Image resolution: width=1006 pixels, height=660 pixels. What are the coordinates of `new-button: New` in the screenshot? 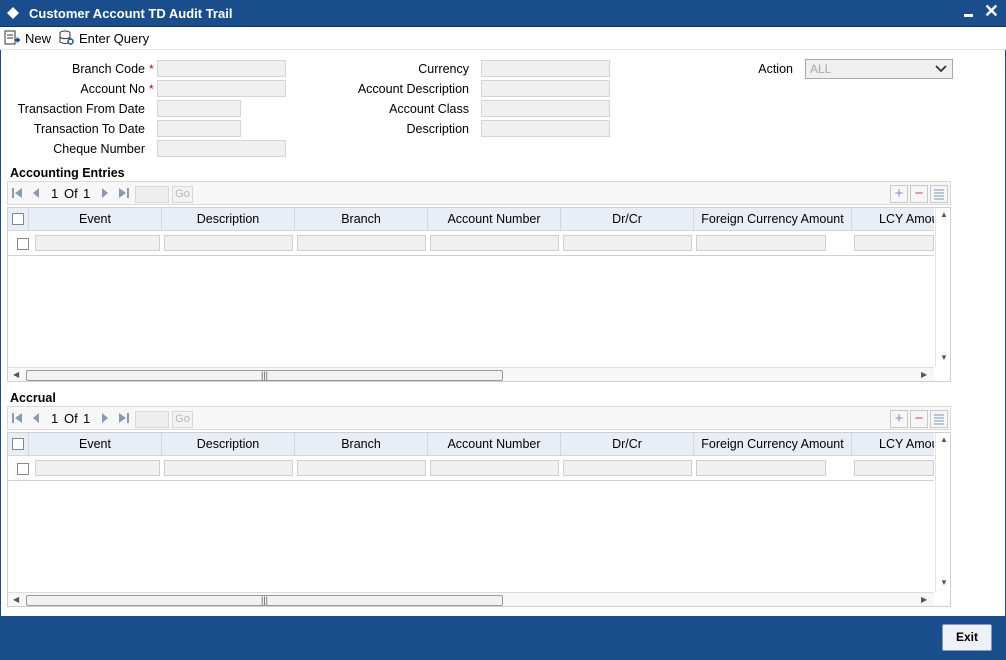 It's located at (27, 38).